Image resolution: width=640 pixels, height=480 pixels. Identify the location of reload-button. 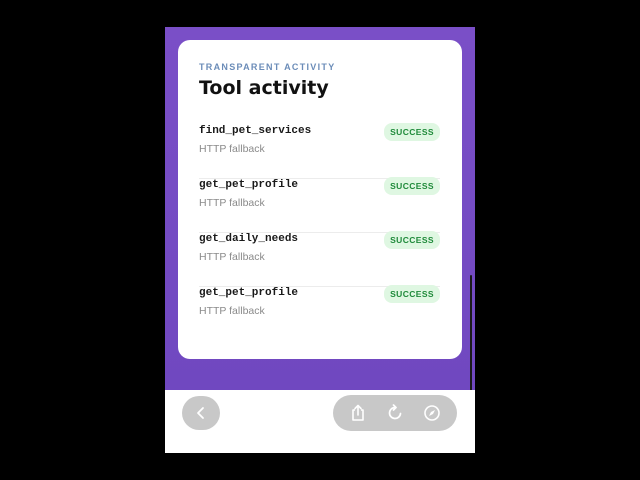
(395, 413).